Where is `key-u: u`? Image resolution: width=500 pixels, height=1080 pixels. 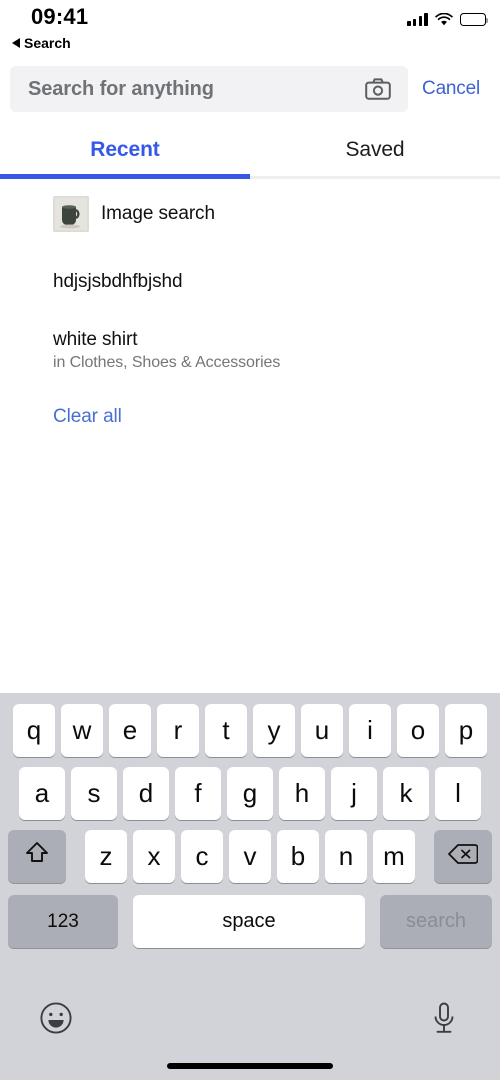 key-u: u is located at coordinates (322, 730).